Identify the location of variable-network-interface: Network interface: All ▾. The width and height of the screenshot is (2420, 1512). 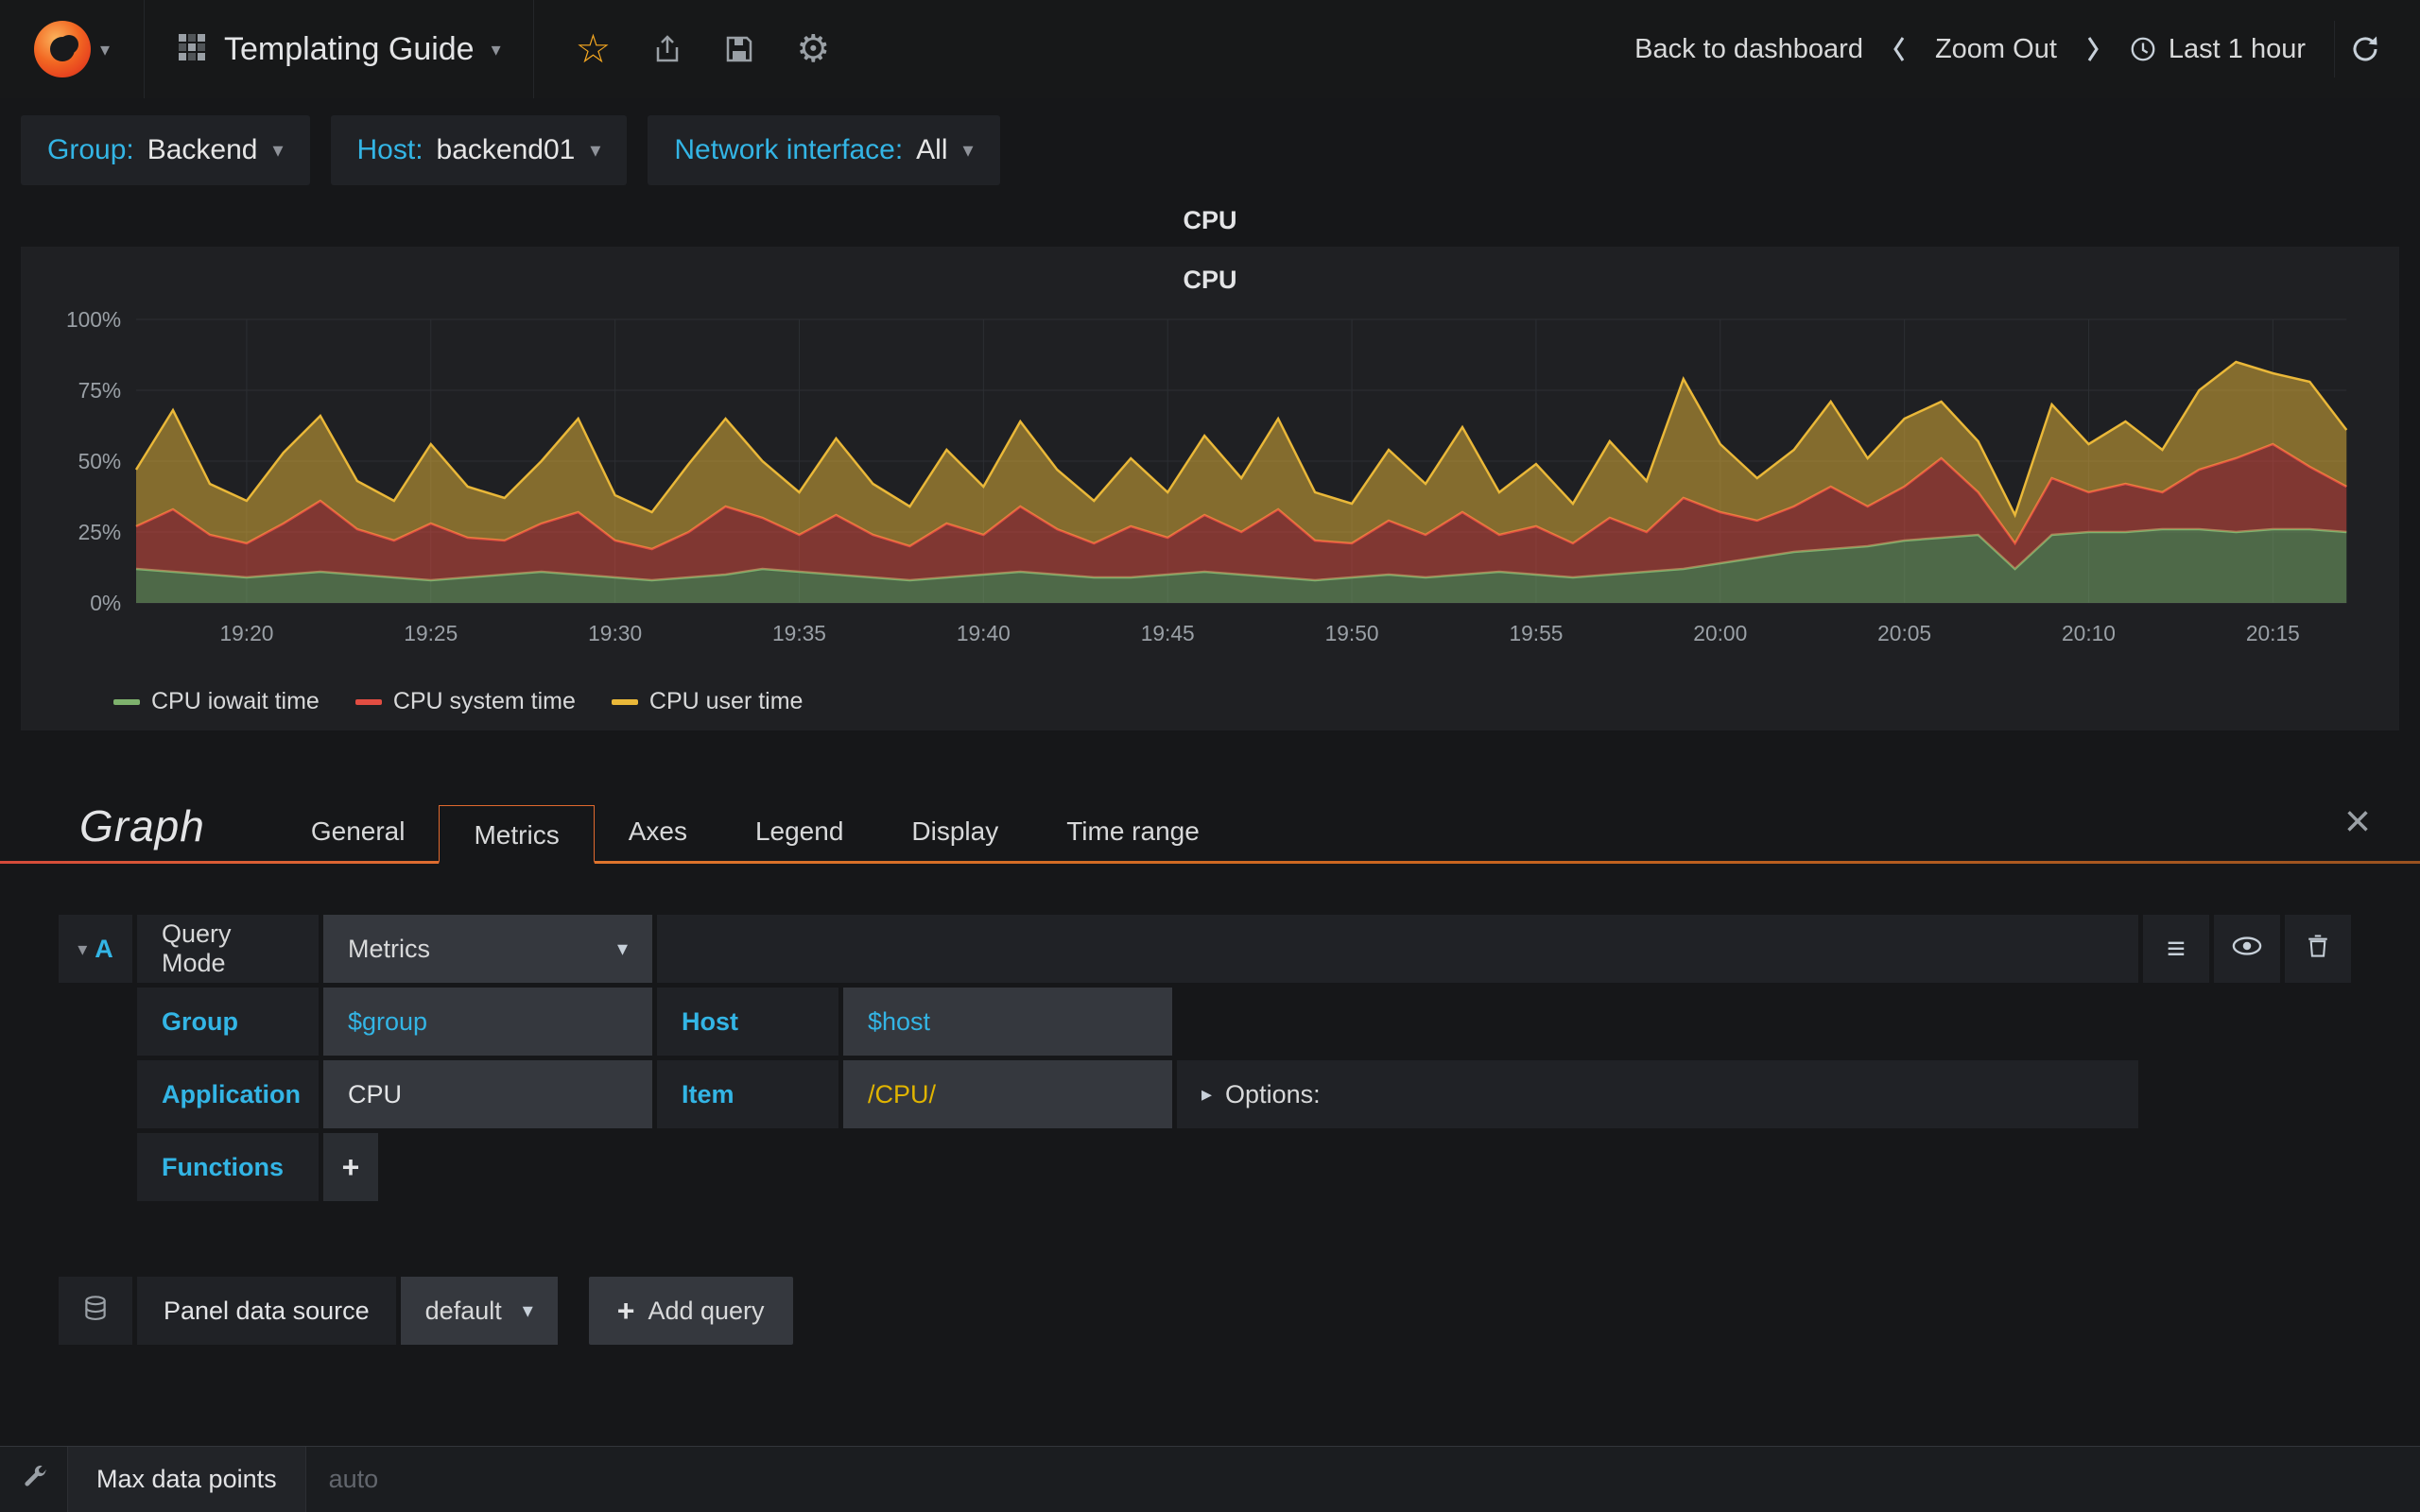
(824, 150).